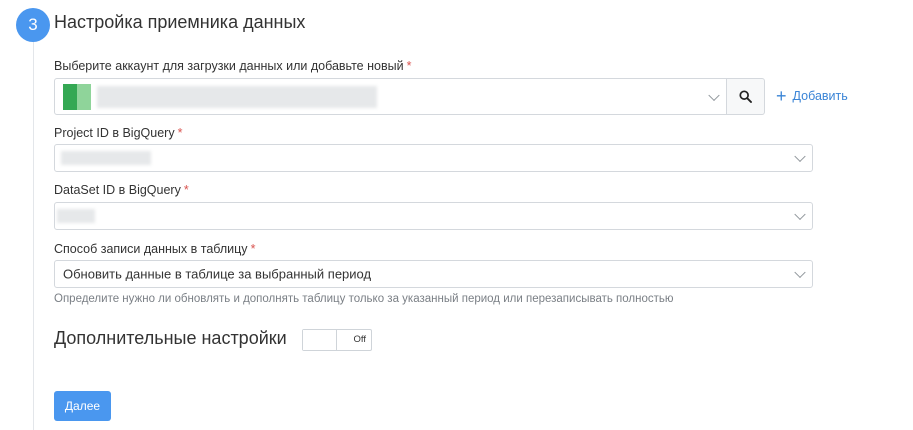  I want to click on account-select, so click(390, 96).